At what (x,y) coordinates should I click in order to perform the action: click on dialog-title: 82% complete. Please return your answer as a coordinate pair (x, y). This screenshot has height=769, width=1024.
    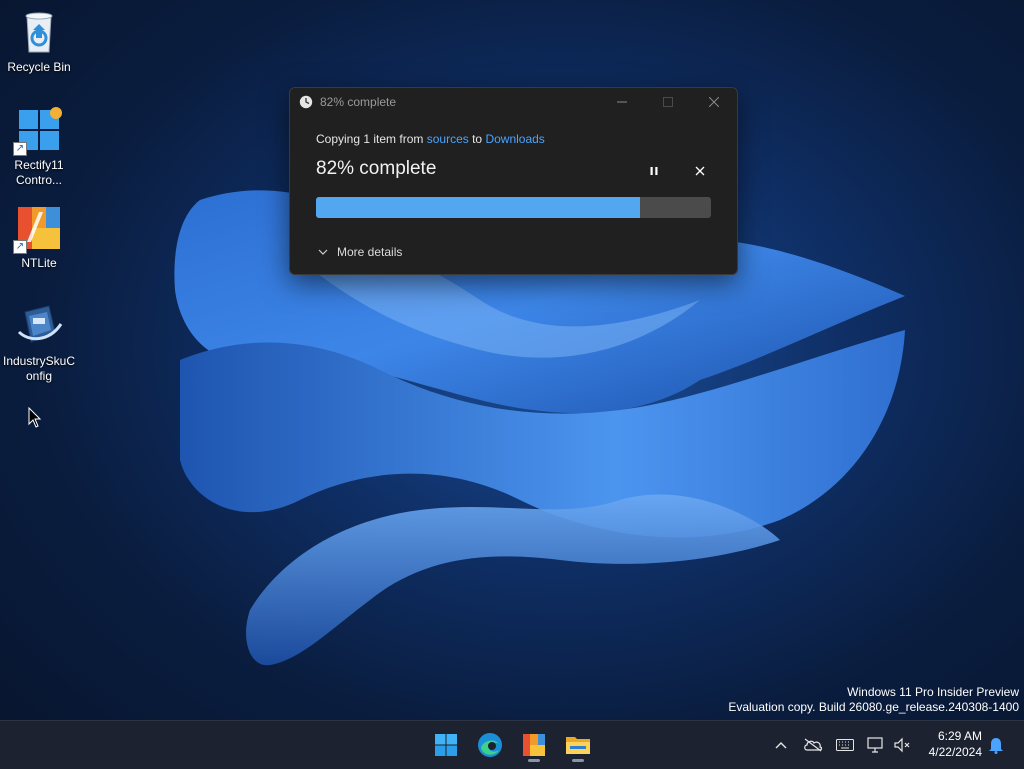
    Looking at the image, I should click on (358, 102).